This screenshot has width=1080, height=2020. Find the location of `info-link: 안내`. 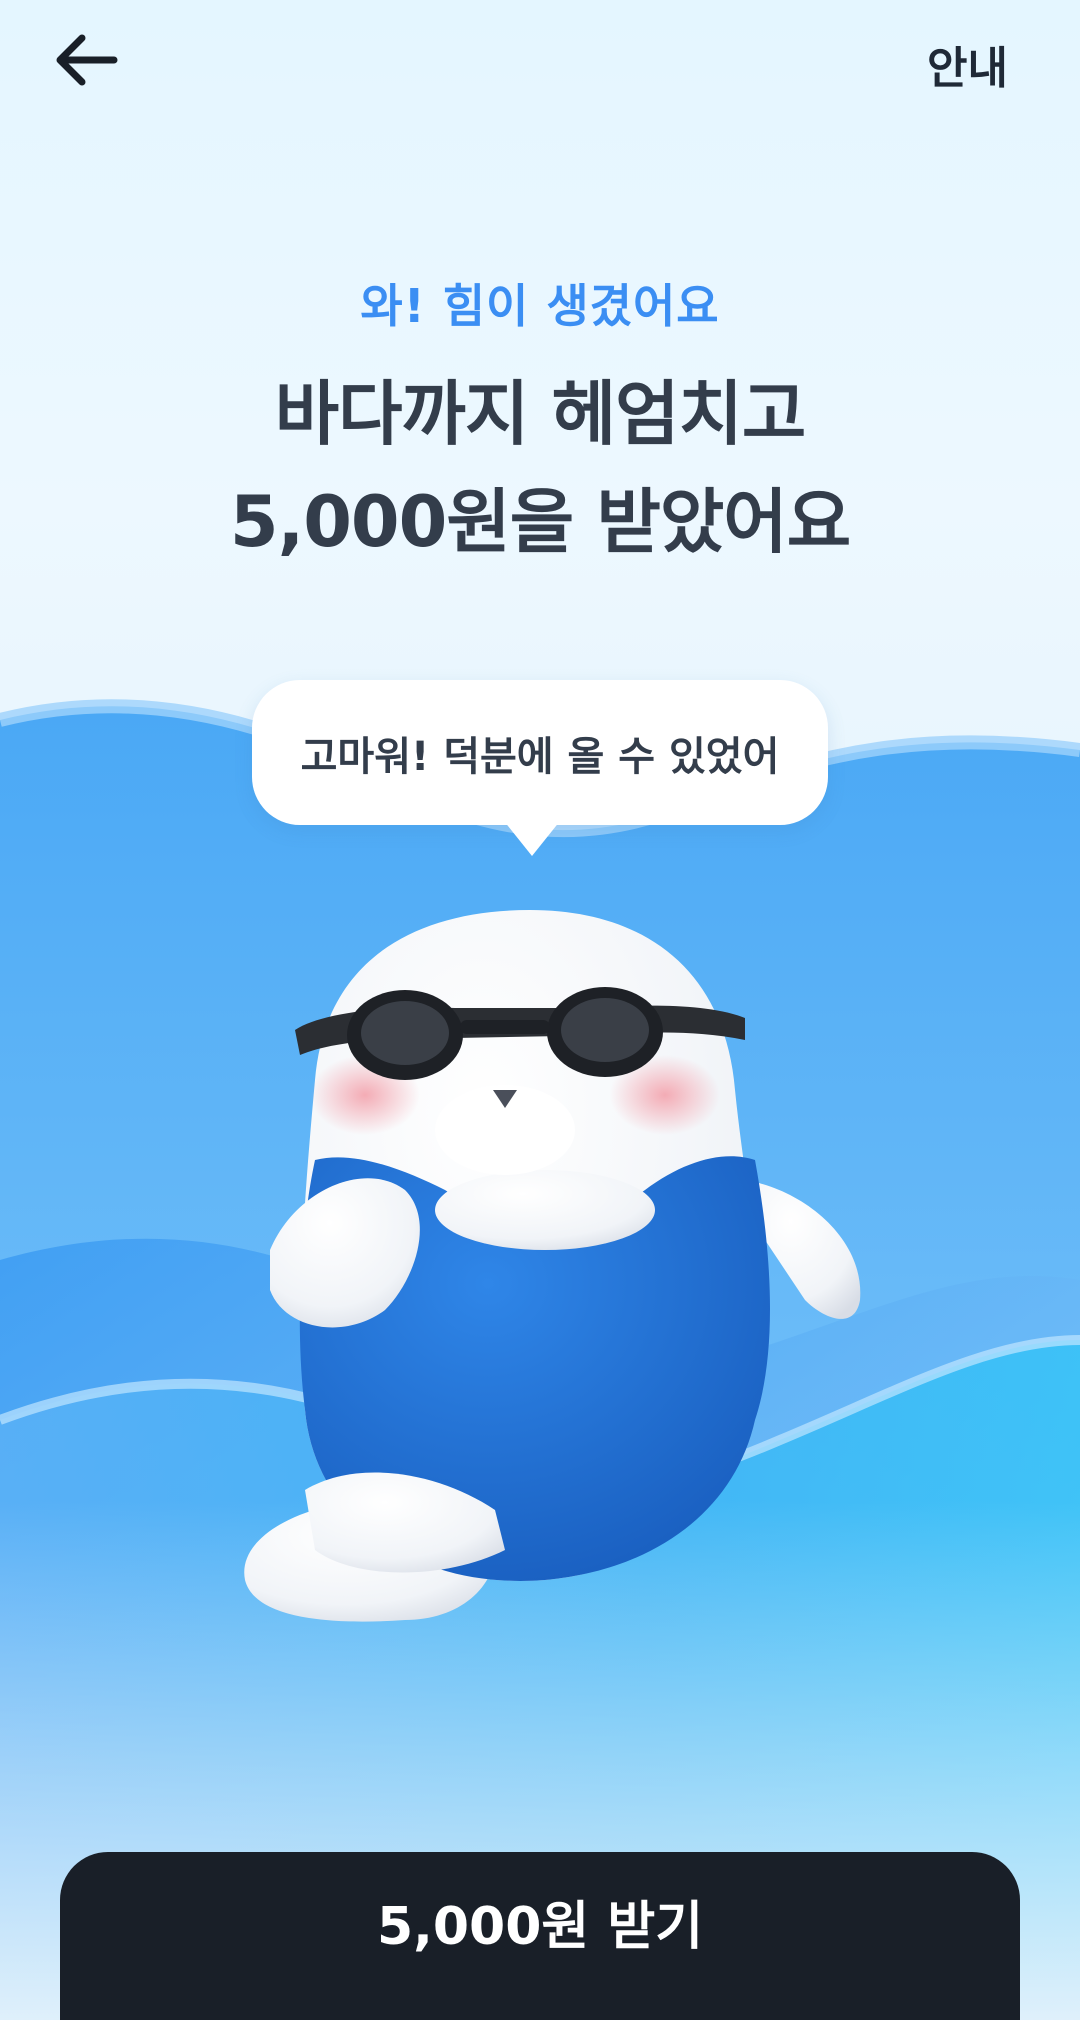

info-link: 안내 is located at coordinates (967, 64).